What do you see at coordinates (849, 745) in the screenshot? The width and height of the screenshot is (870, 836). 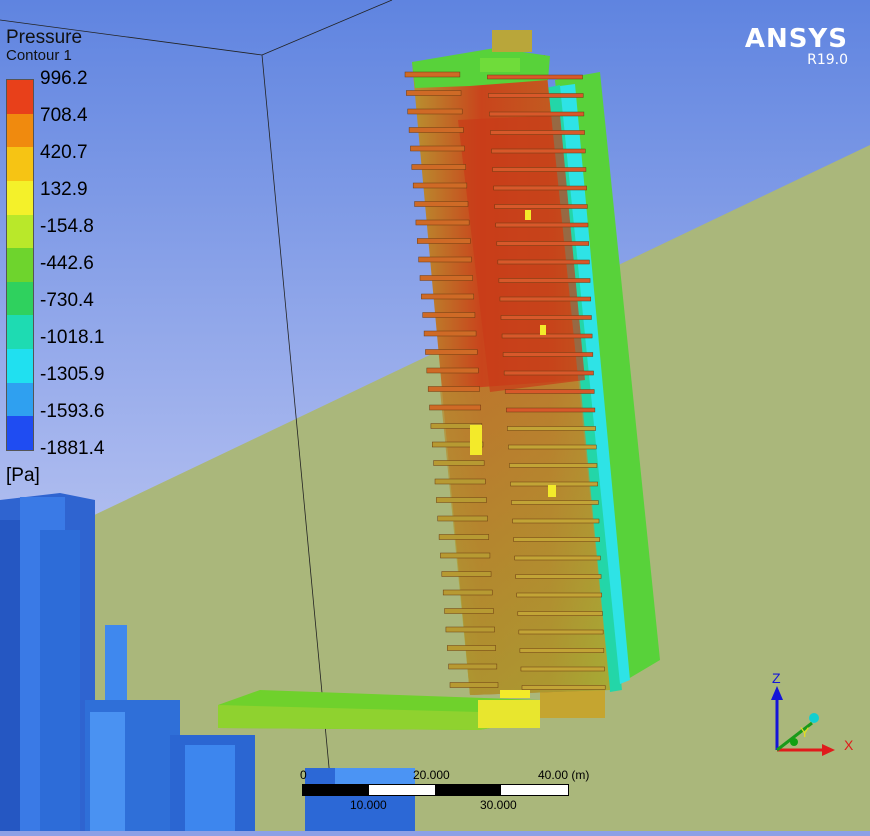 I see `axis-x-label: X` at bounding box center [849, 745].